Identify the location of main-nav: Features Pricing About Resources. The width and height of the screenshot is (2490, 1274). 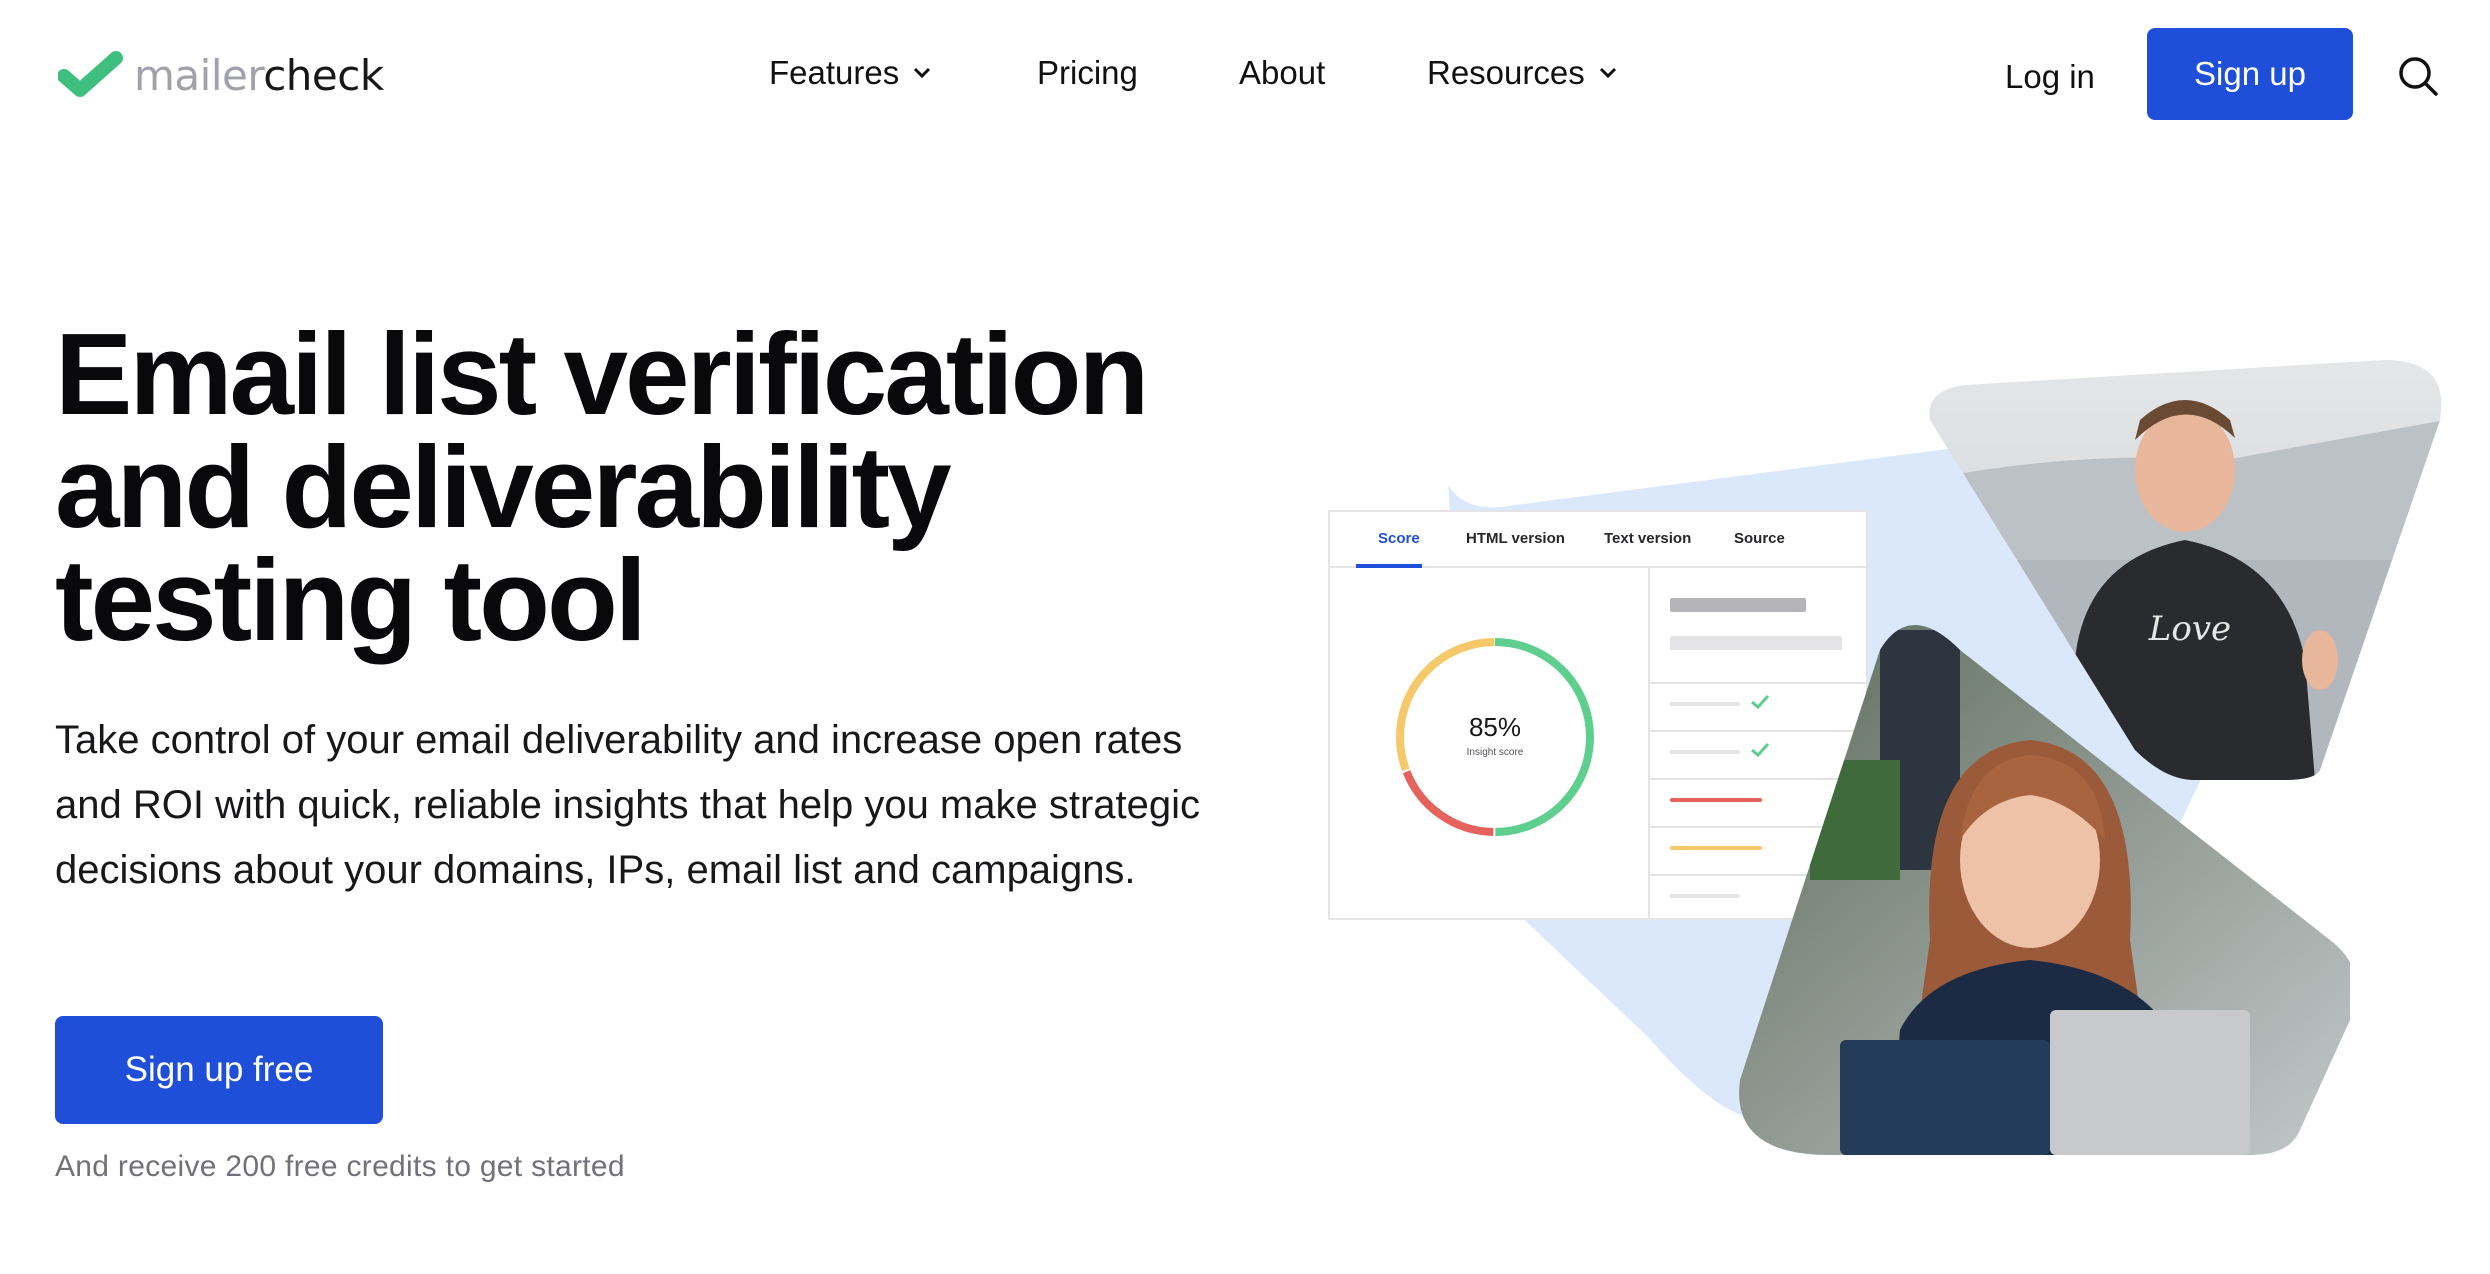
(1245, 73).